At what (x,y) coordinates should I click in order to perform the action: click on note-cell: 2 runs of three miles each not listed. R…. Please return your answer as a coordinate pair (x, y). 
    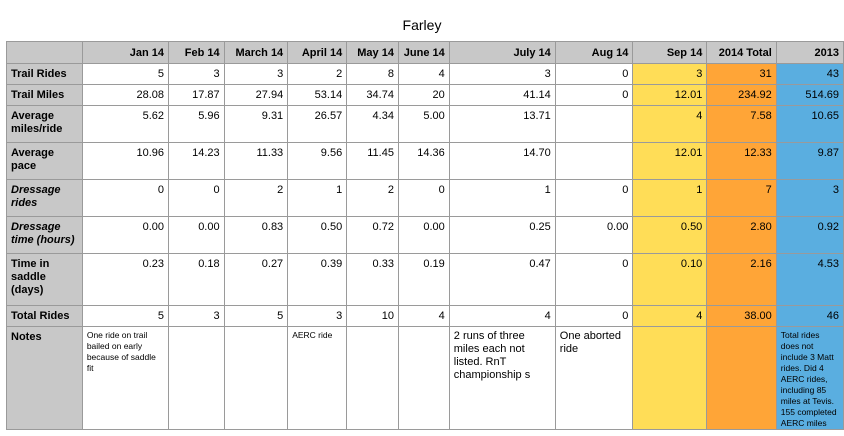
    Looking at the image, I should click on (502, 378).